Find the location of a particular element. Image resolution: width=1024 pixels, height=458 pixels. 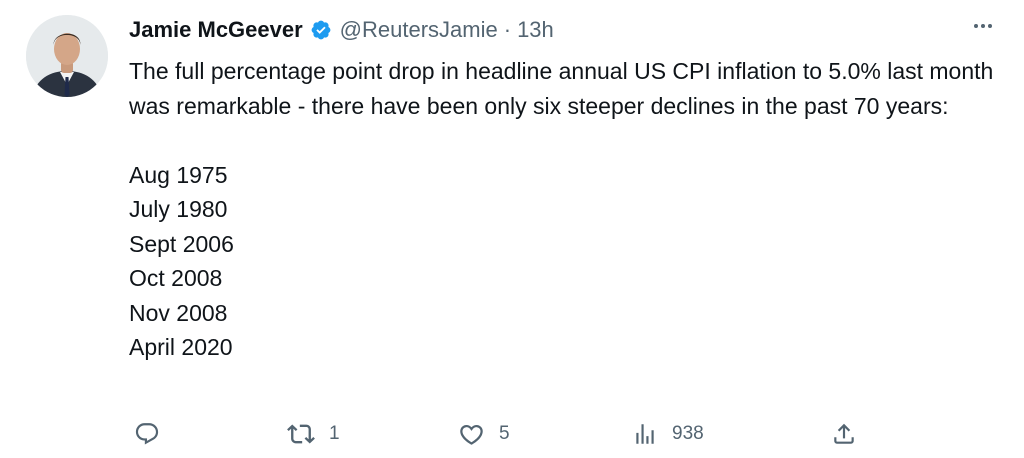

retweet-icon is located at coordinates (301, 434).